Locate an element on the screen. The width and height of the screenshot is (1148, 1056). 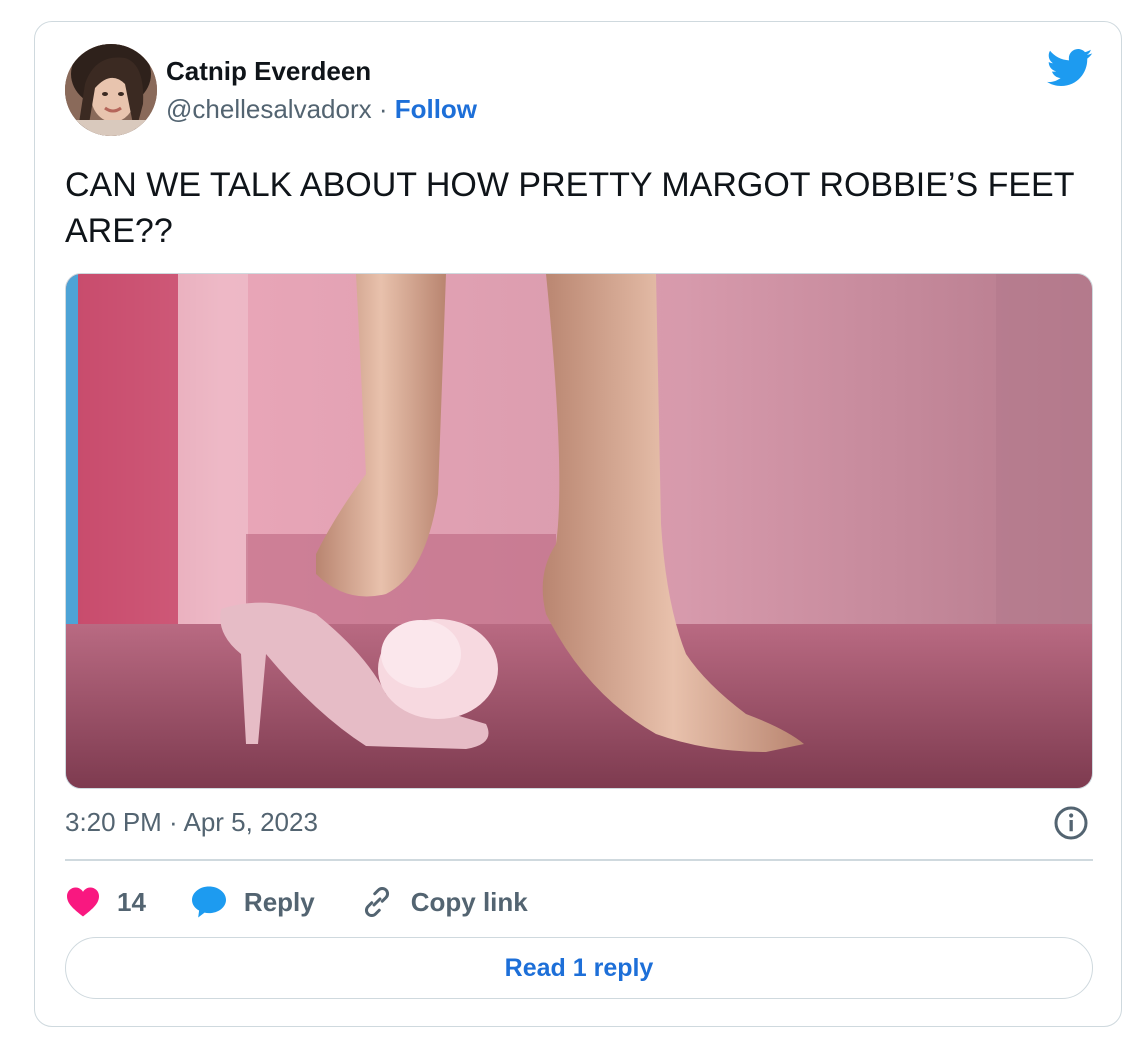
tweet-timestamp: 3:20 PM · Apr 5, 2023 is located at coordinates (191, 822).